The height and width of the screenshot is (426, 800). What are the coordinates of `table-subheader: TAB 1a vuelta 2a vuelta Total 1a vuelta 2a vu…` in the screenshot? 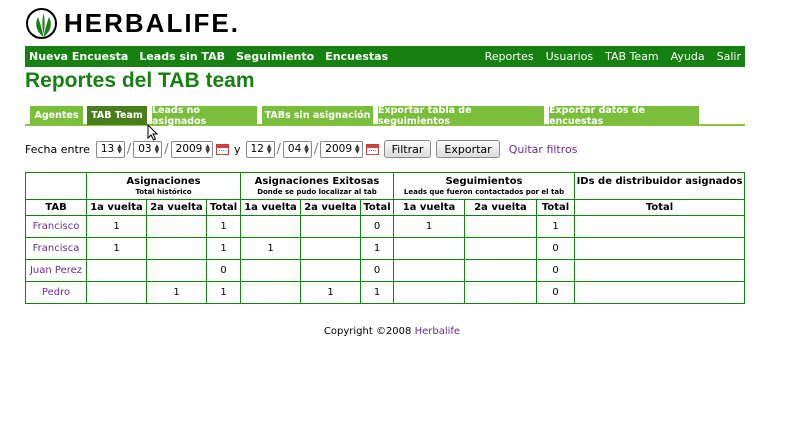 It's located at (385, 207).